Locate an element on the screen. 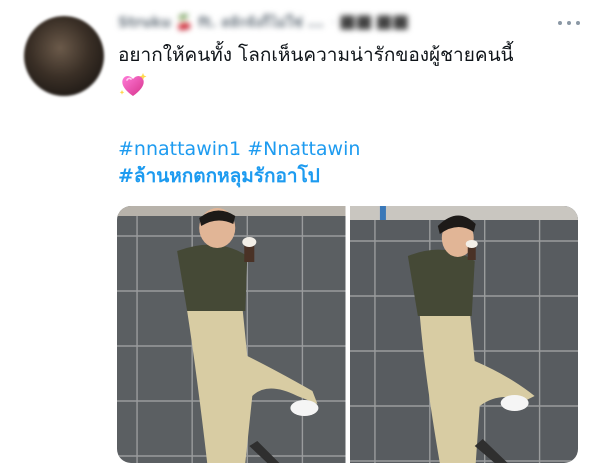  more-options-icon is located at coordinates (569, 23).